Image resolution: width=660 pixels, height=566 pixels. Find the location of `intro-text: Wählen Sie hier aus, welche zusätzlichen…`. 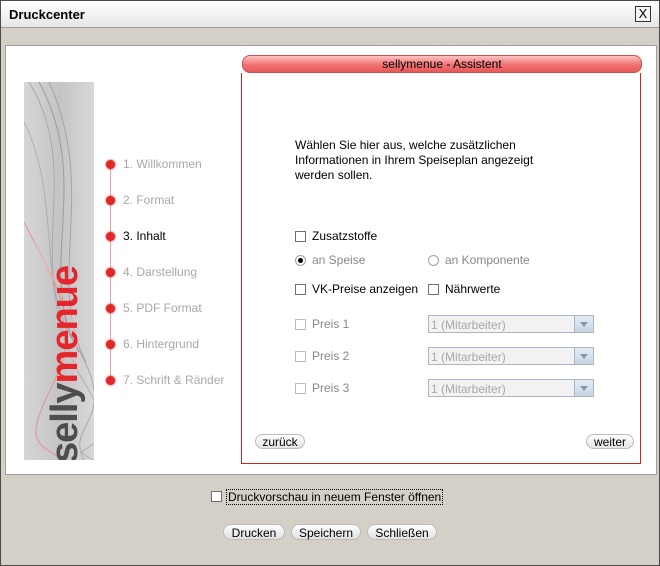

intro-text: Wählen Sie hier aus, welche zusätzlichen… is located at coordinates (414, 160).